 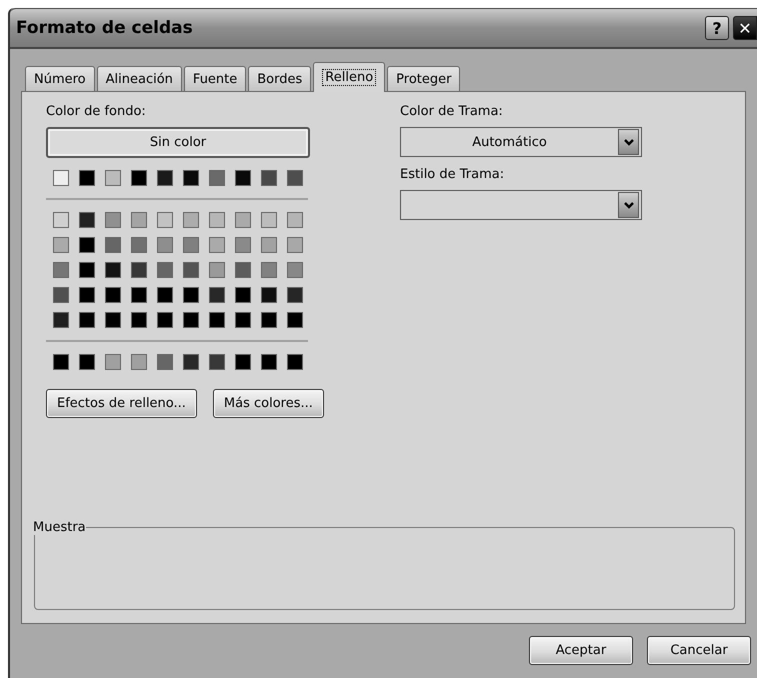 I want to click on tab: Bordes, so click(x=280, y=78).